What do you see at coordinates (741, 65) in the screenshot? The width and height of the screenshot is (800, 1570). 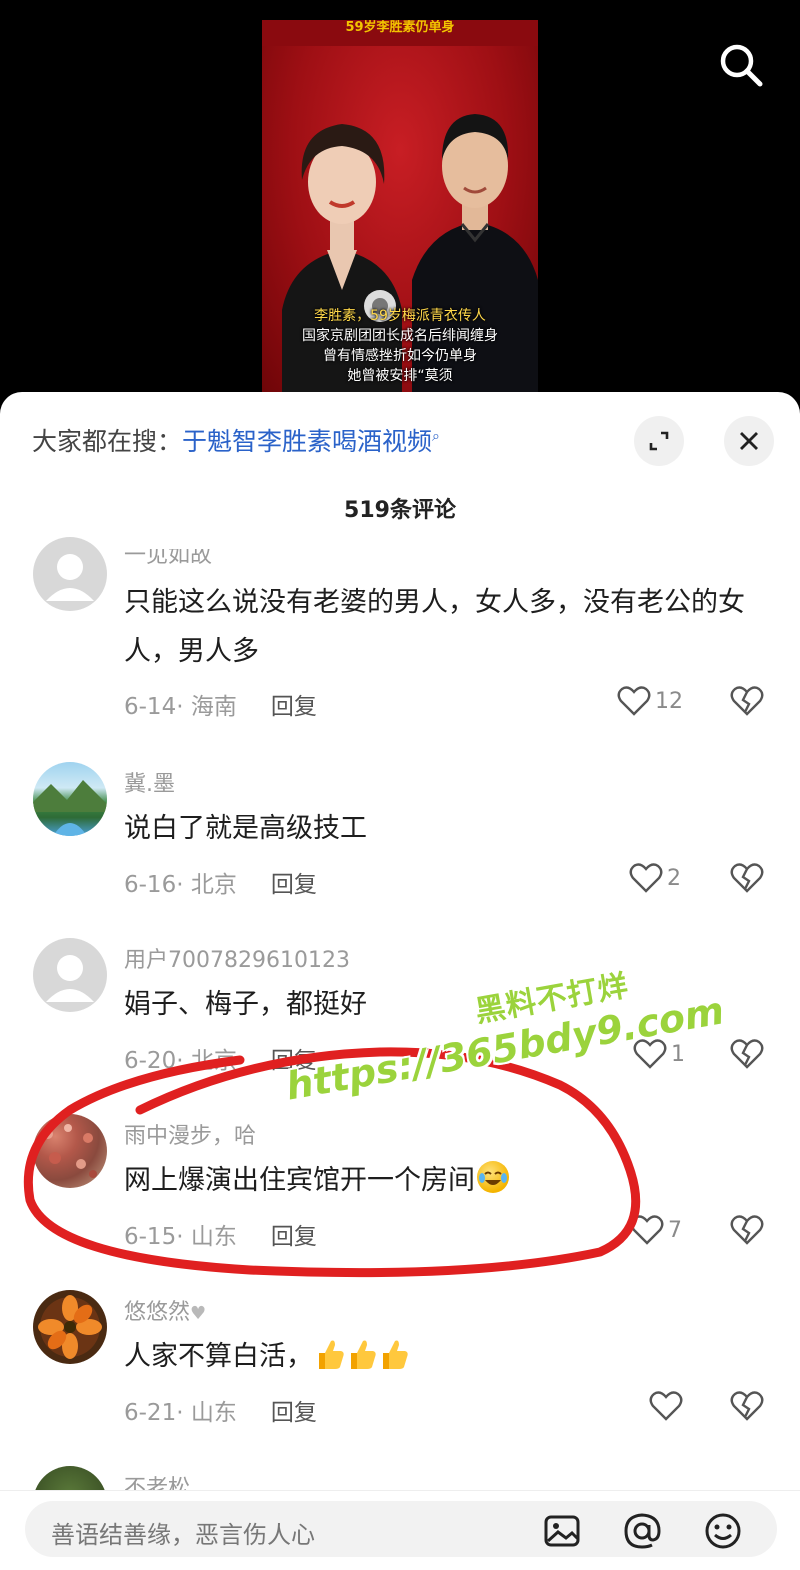 I see `search-icon` at bounding box center [741, 65].